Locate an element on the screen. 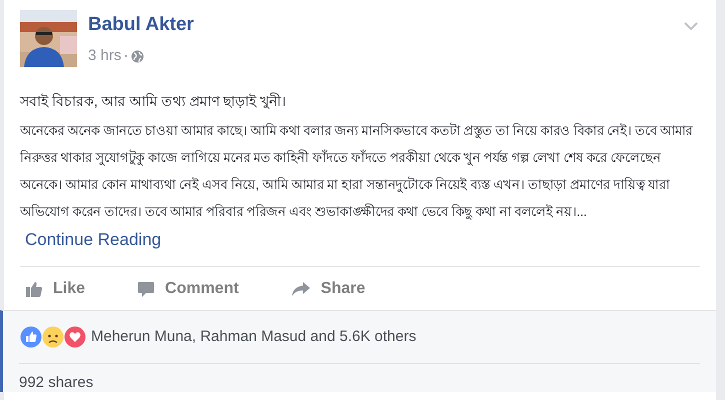 The height and width of the screenshot is (400, 725). author-name: Babul Akter is located at coordinates (141, 25).